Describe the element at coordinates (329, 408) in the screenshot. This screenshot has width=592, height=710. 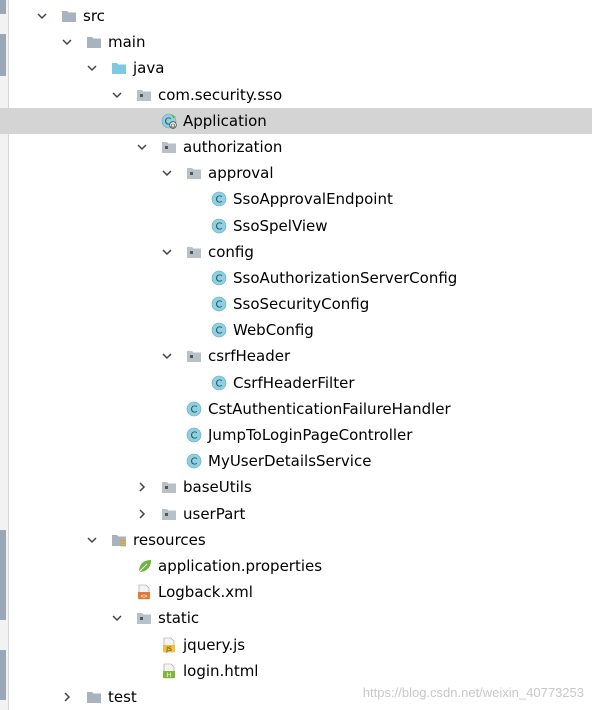
I see `tree-node-label: CstAuthenticationFailureHandler` at that location.